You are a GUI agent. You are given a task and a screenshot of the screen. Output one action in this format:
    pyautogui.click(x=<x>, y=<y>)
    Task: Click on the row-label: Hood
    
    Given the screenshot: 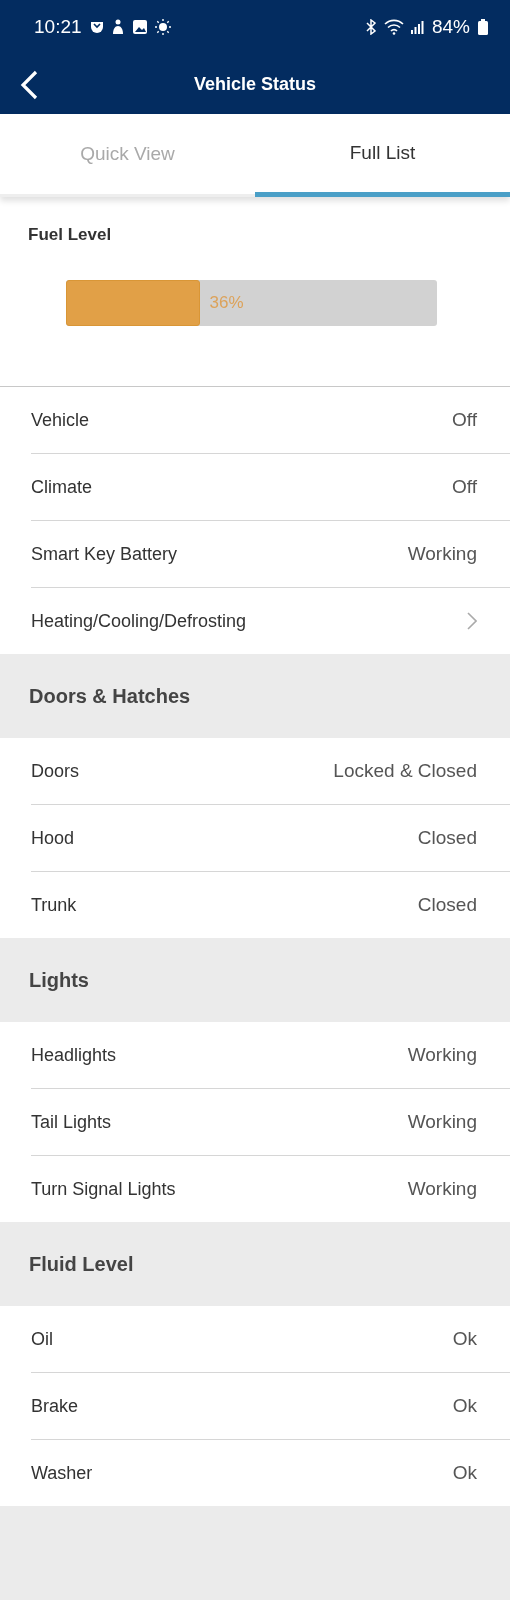 What is the action you would take?
    pyautogui.click(x=53, y=838)
    